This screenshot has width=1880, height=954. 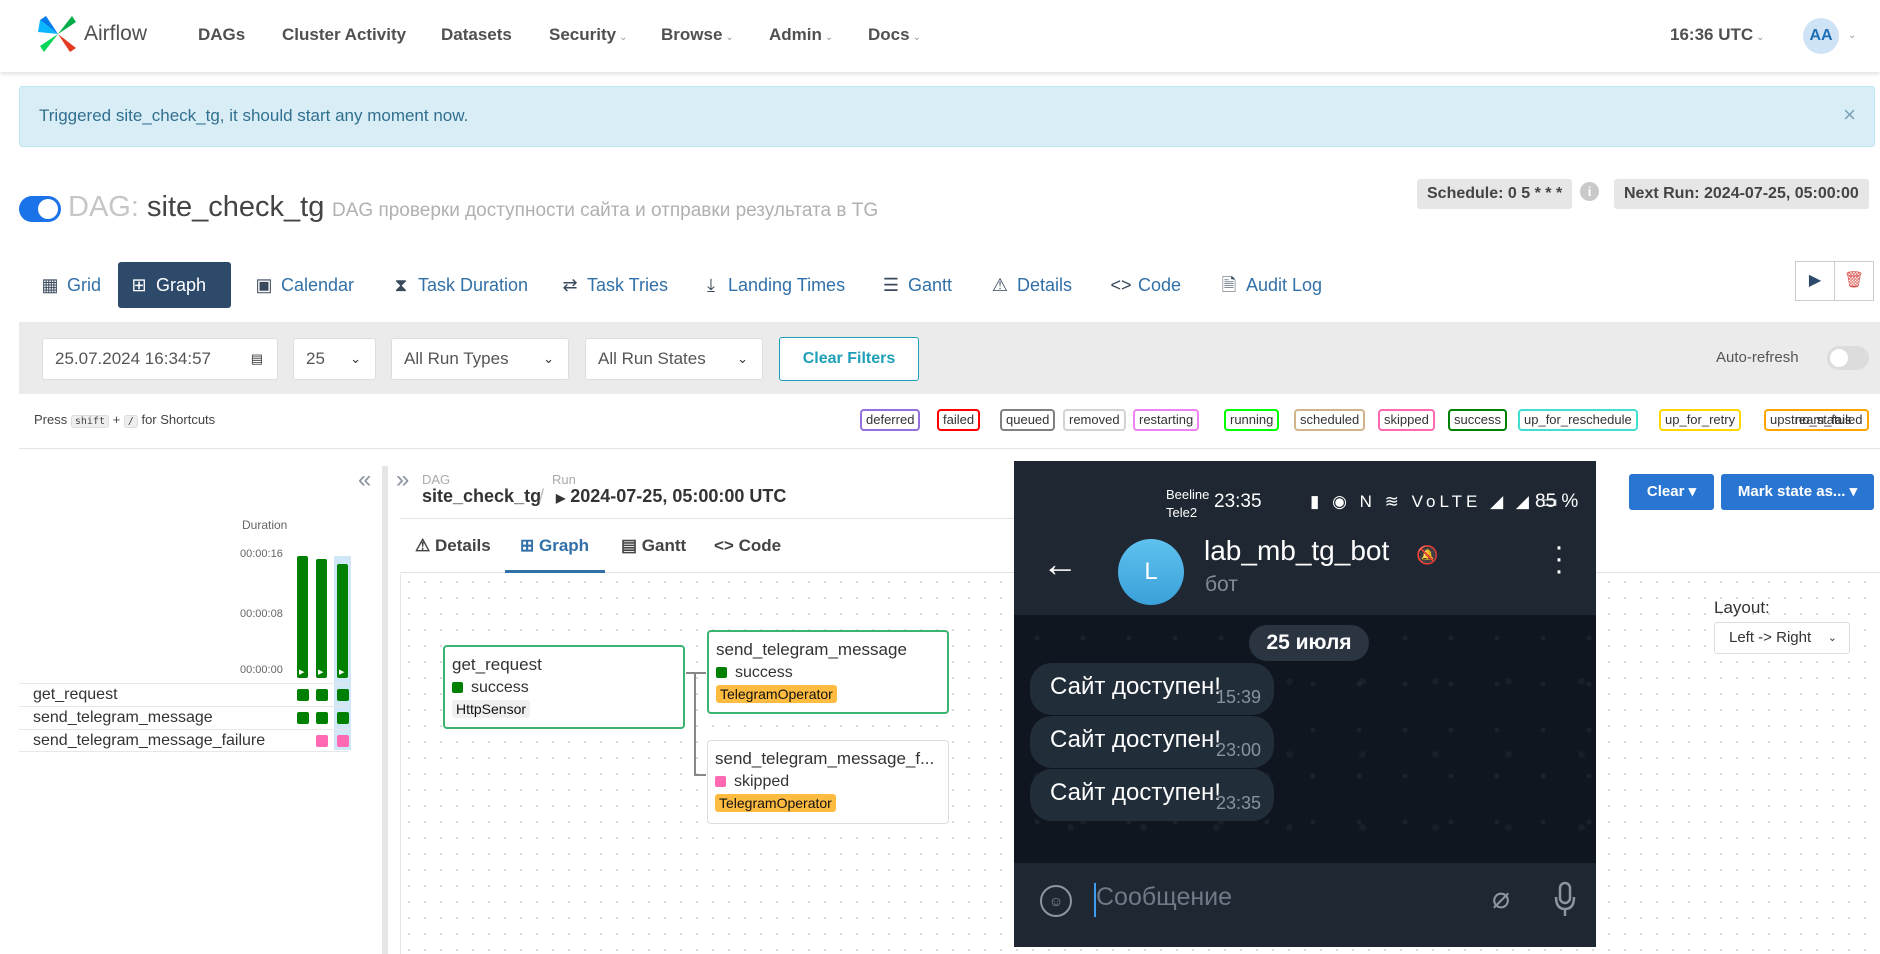 I want to click on autorefresh-toggle, so click(x=1848, y=358).